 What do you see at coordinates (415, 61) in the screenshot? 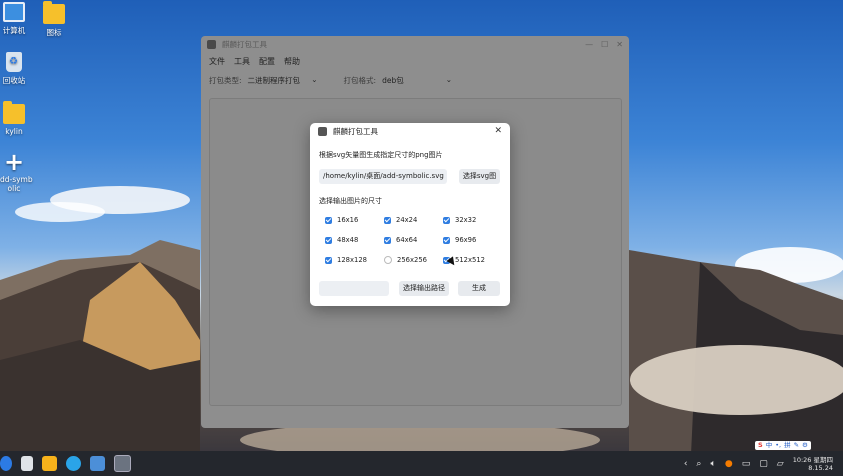
I see `menu-bar: 文件 工具 配置 帮助` at bounding box center [415, 61].